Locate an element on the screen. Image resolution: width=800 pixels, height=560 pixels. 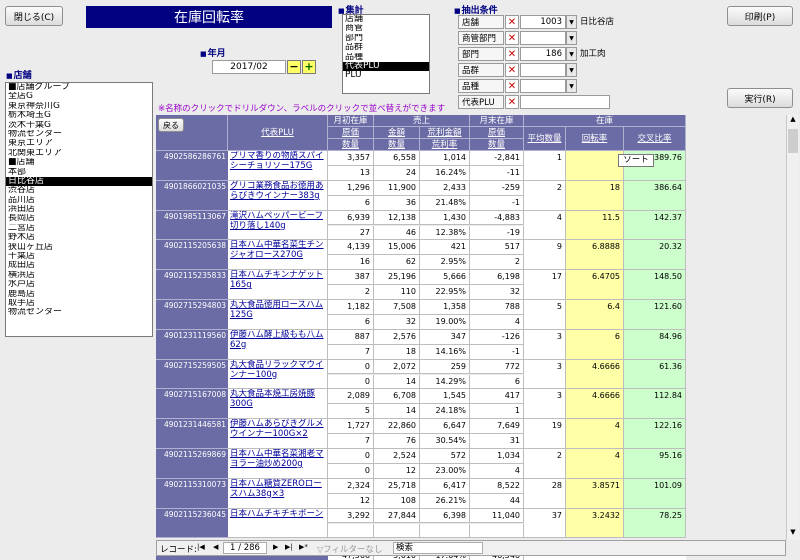
store-list-item: 栃木埼玉G is located at coordinates (79, 115).